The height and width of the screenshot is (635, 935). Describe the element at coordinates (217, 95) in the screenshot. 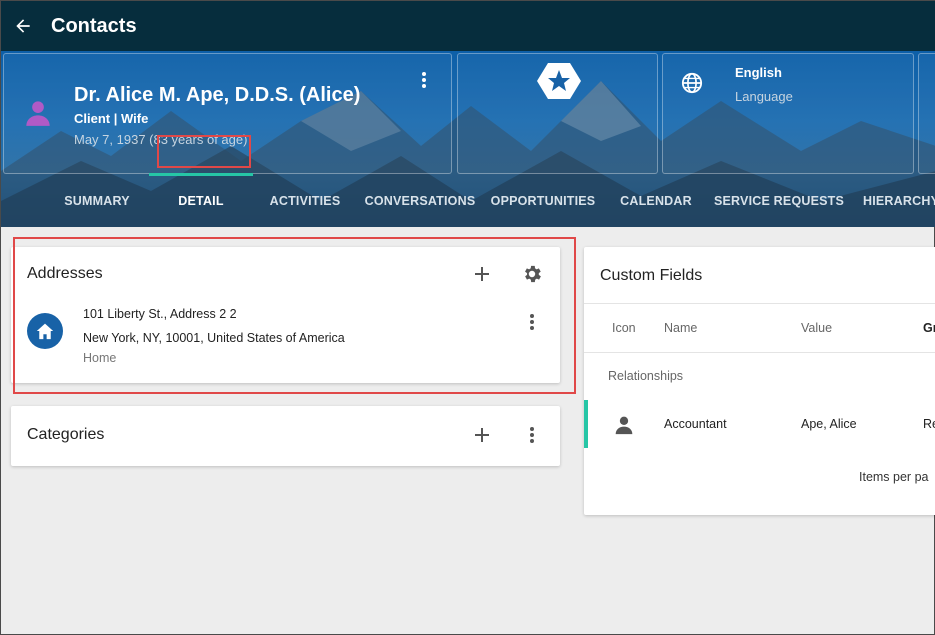

I see `contact-name: Dr. Alice M. Ape, D.D.S. (Alice)` at that location.